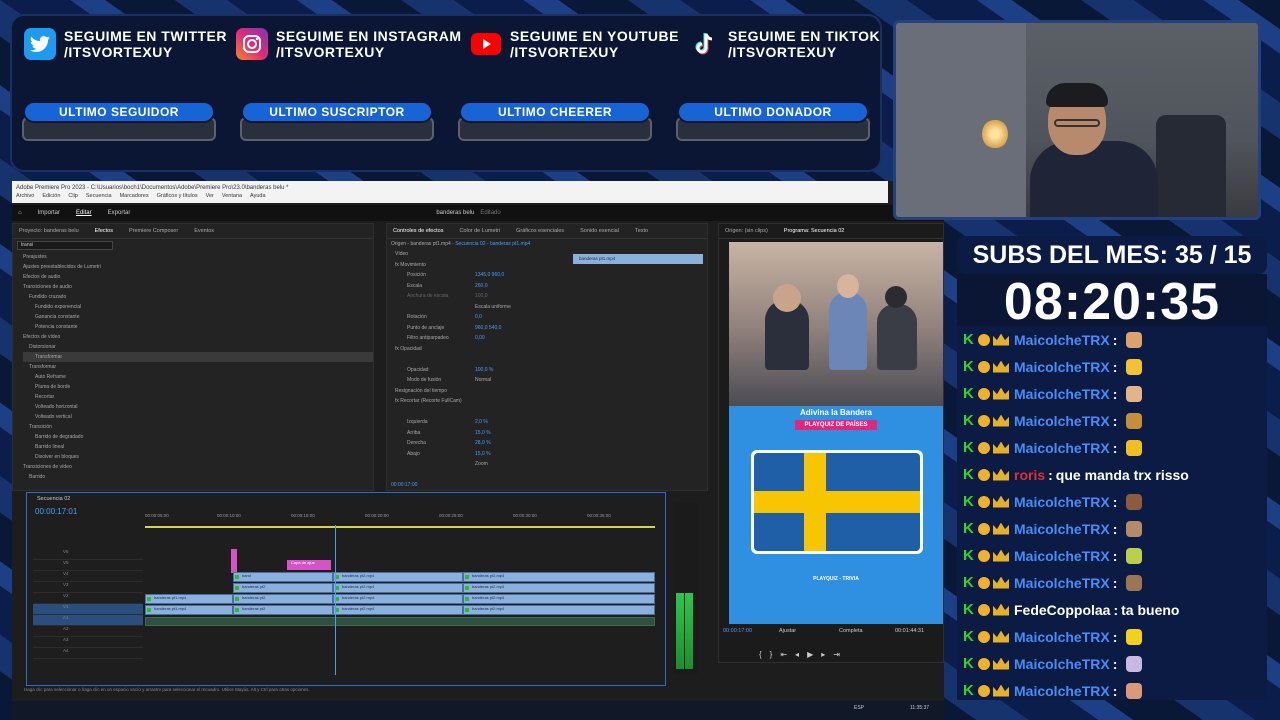 This screenshot has height=720, width=1280. Describe the element at coordinates (198, 257) in the screenshot. I see `tree-item: Preajustes` at that location.